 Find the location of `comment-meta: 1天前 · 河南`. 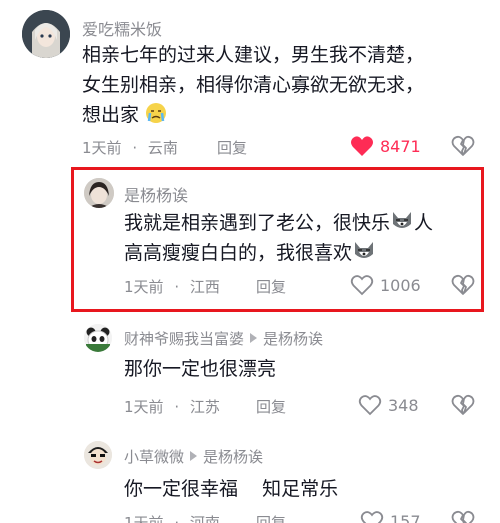

comment-meta: 1天前 · 河南 is located at coordinates (172, 517).